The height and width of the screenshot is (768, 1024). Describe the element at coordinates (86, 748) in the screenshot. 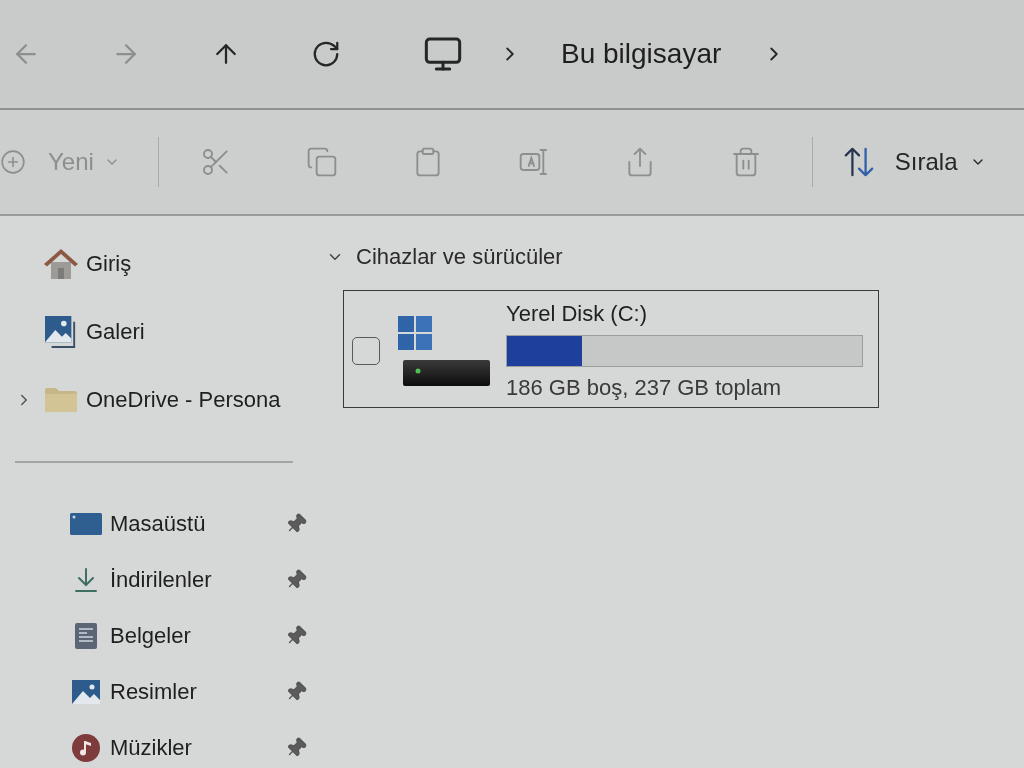

I see `music-icon` at that location.